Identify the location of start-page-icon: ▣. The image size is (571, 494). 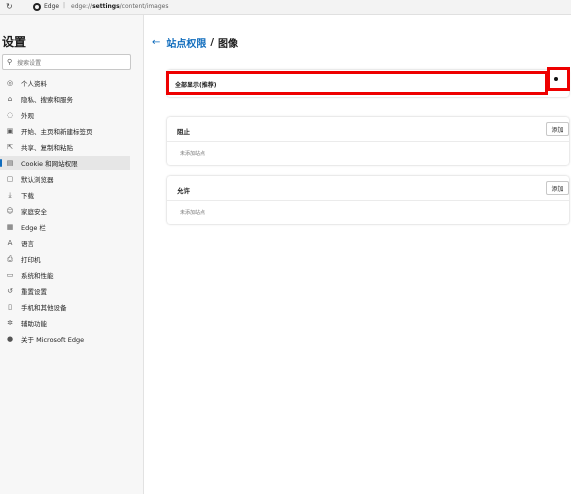
(10, 131).